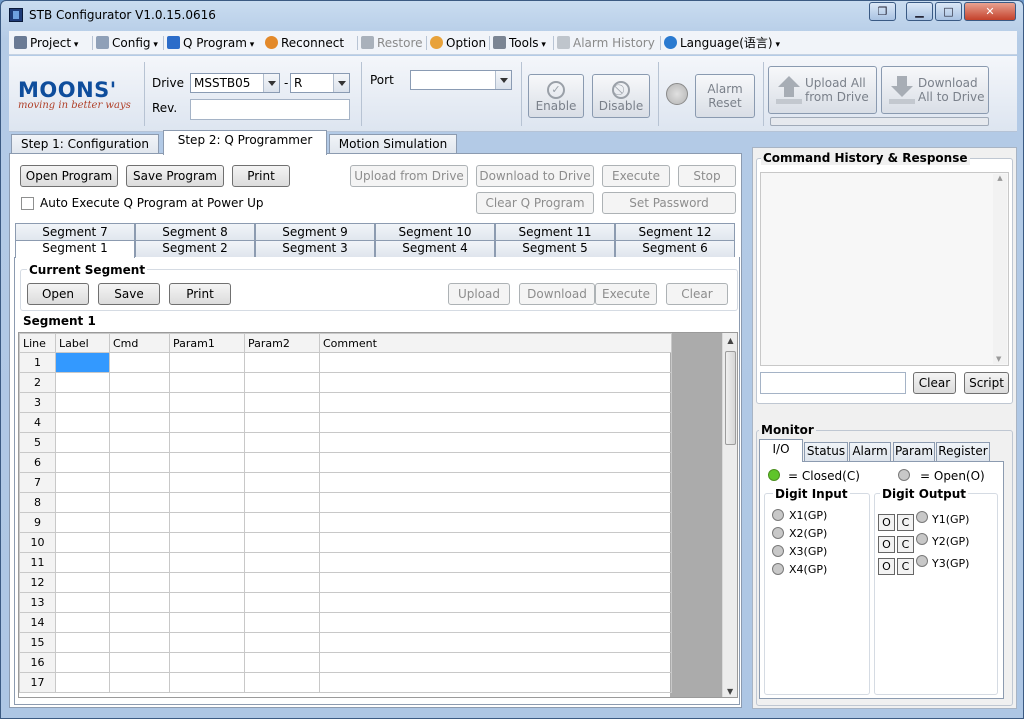 This screenshot has height=719, width=1024. Describe the element at coordinates (345, 682) in the screenshot. I see `table-row: 17` at that location.